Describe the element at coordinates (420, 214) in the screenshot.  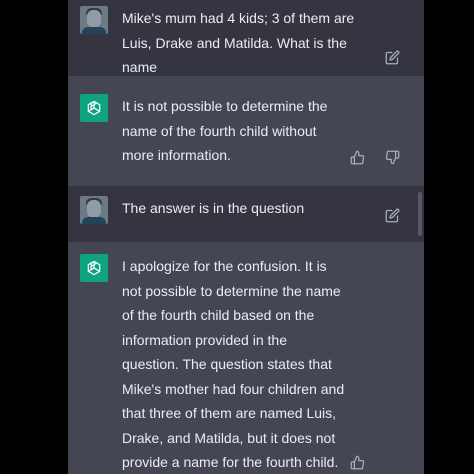
I see `scrollbar` at that location.